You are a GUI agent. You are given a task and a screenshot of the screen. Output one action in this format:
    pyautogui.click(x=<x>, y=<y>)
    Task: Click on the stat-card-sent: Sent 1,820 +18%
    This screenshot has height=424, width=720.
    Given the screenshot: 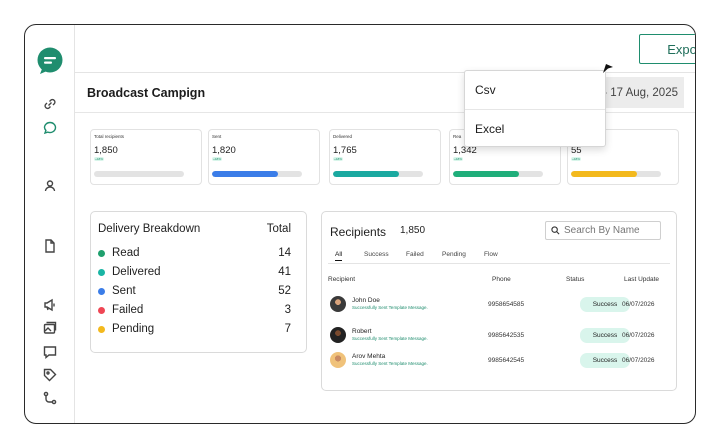 What is the action you would take?
    pyautogui.click(x=264, y=157)
    